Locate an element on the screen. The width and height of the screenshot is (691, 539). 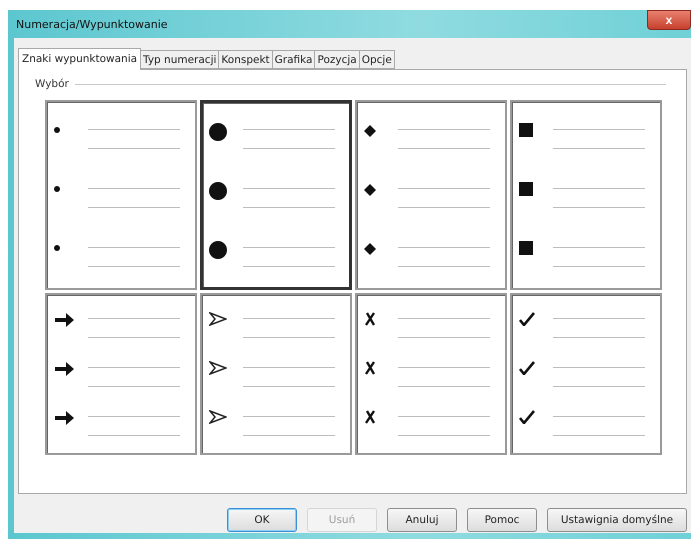
dialog-button: Ustawignia domyślne is located at coordinates (617, 520).